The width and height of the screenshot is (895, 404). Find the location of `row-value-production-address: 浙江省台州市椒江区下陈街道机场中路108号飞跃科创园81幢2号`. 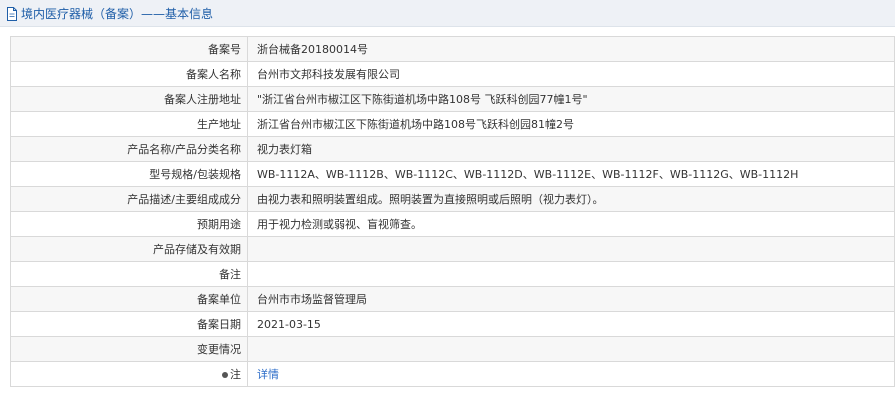

row-value-production-address: 浙江省台州市椒江区下陈街道机场中路108号飞跃科创园81幢2号 is located at coordinates (571, 124).